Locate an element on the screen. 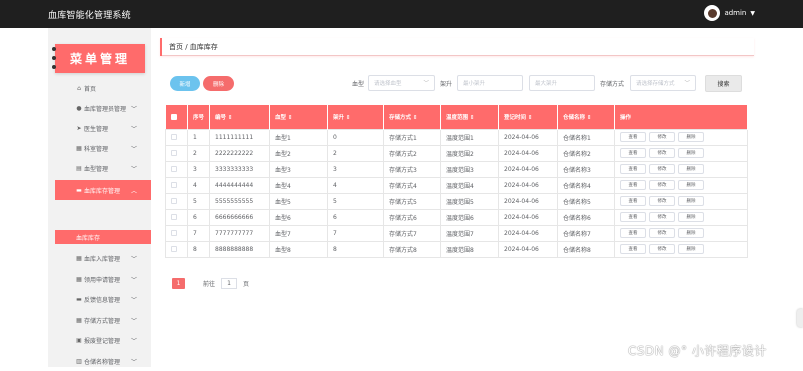  chat-icon: ▬ is located at coordinates (79, 299).